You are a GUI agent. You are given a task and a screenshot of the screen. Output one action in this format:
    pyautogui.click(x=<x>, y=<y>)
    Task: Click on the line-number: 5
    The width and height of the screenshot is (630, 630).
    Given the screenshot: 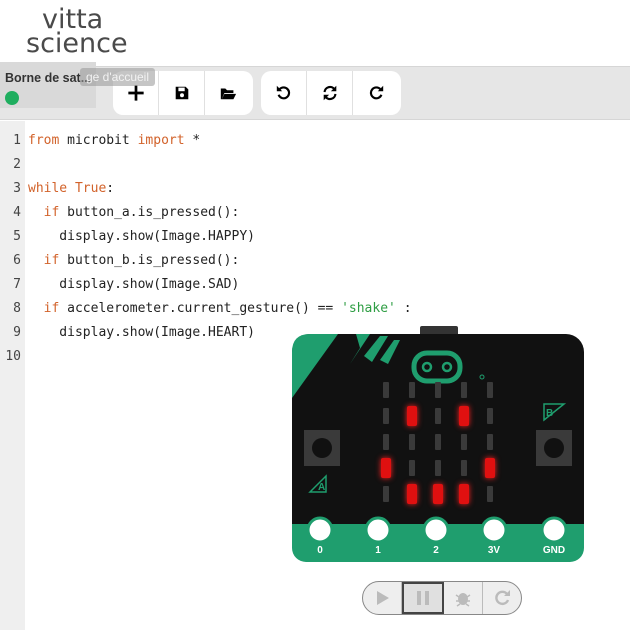 What is the action you would take?
    pyautogui.click(x=17, y=236)
    